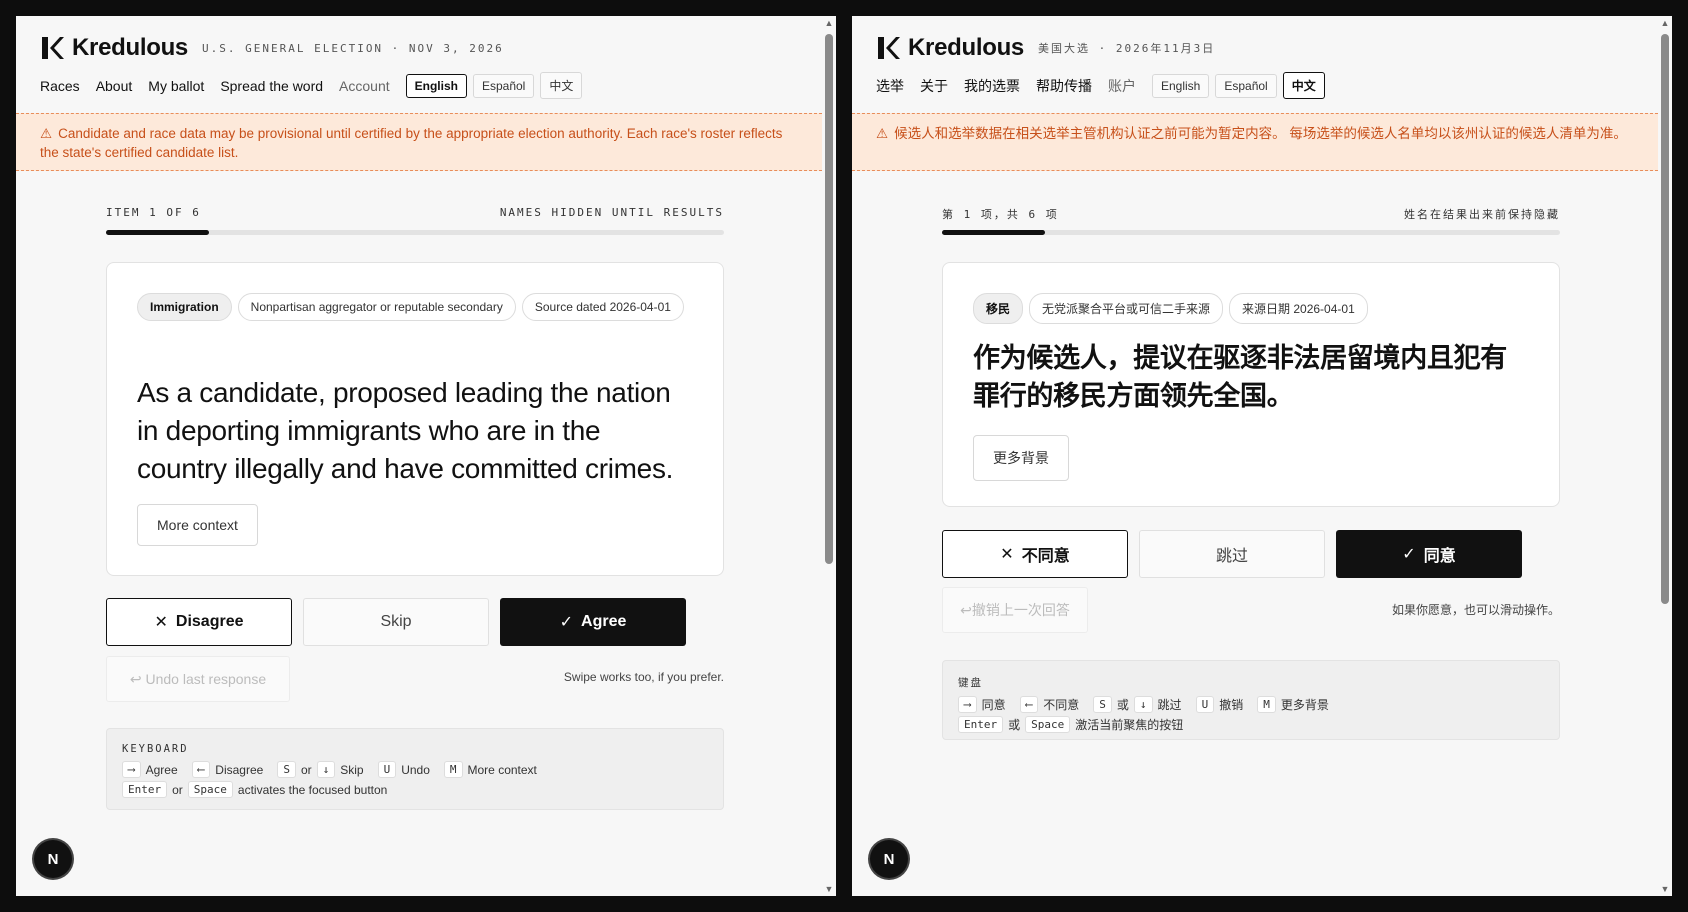 This screenshot has height=912, width=1688. Describe the element at coordinates (934, 86) in the screenshot. I see `nav-about: 关于` at that location.